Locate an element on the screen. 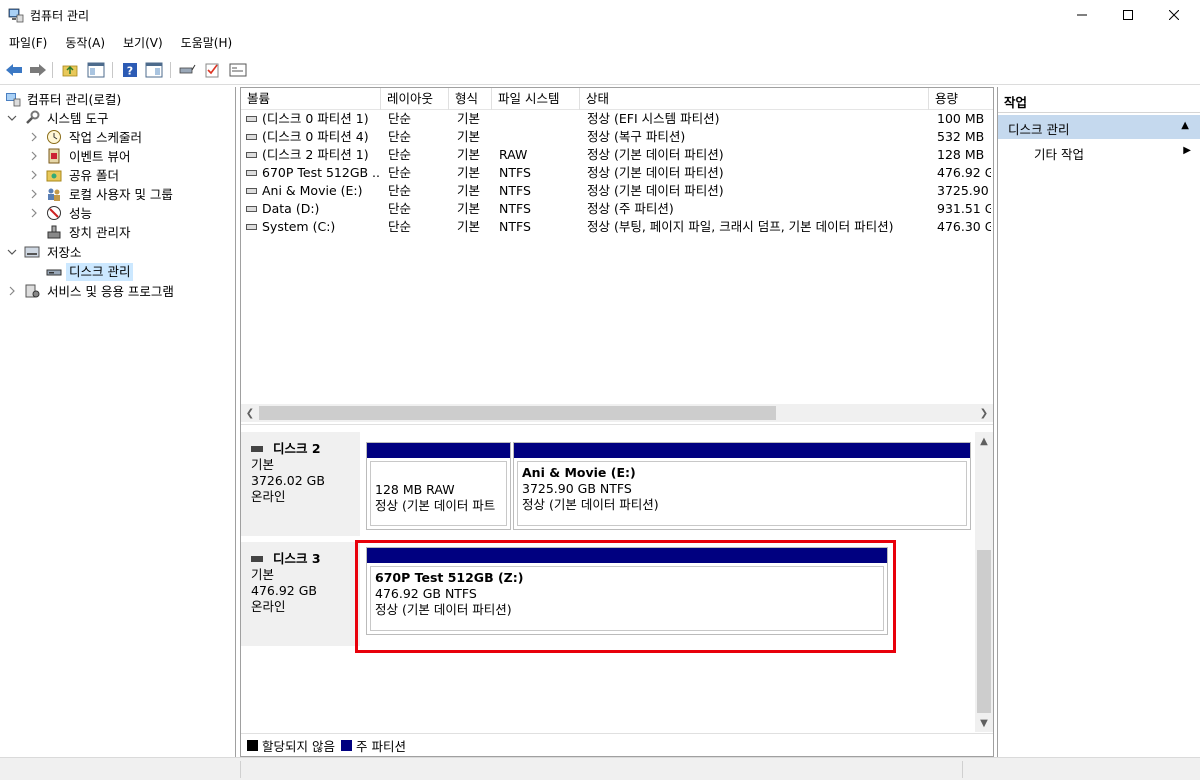  disk-size: 3726.02 GB is located at coordinates (288, 480).